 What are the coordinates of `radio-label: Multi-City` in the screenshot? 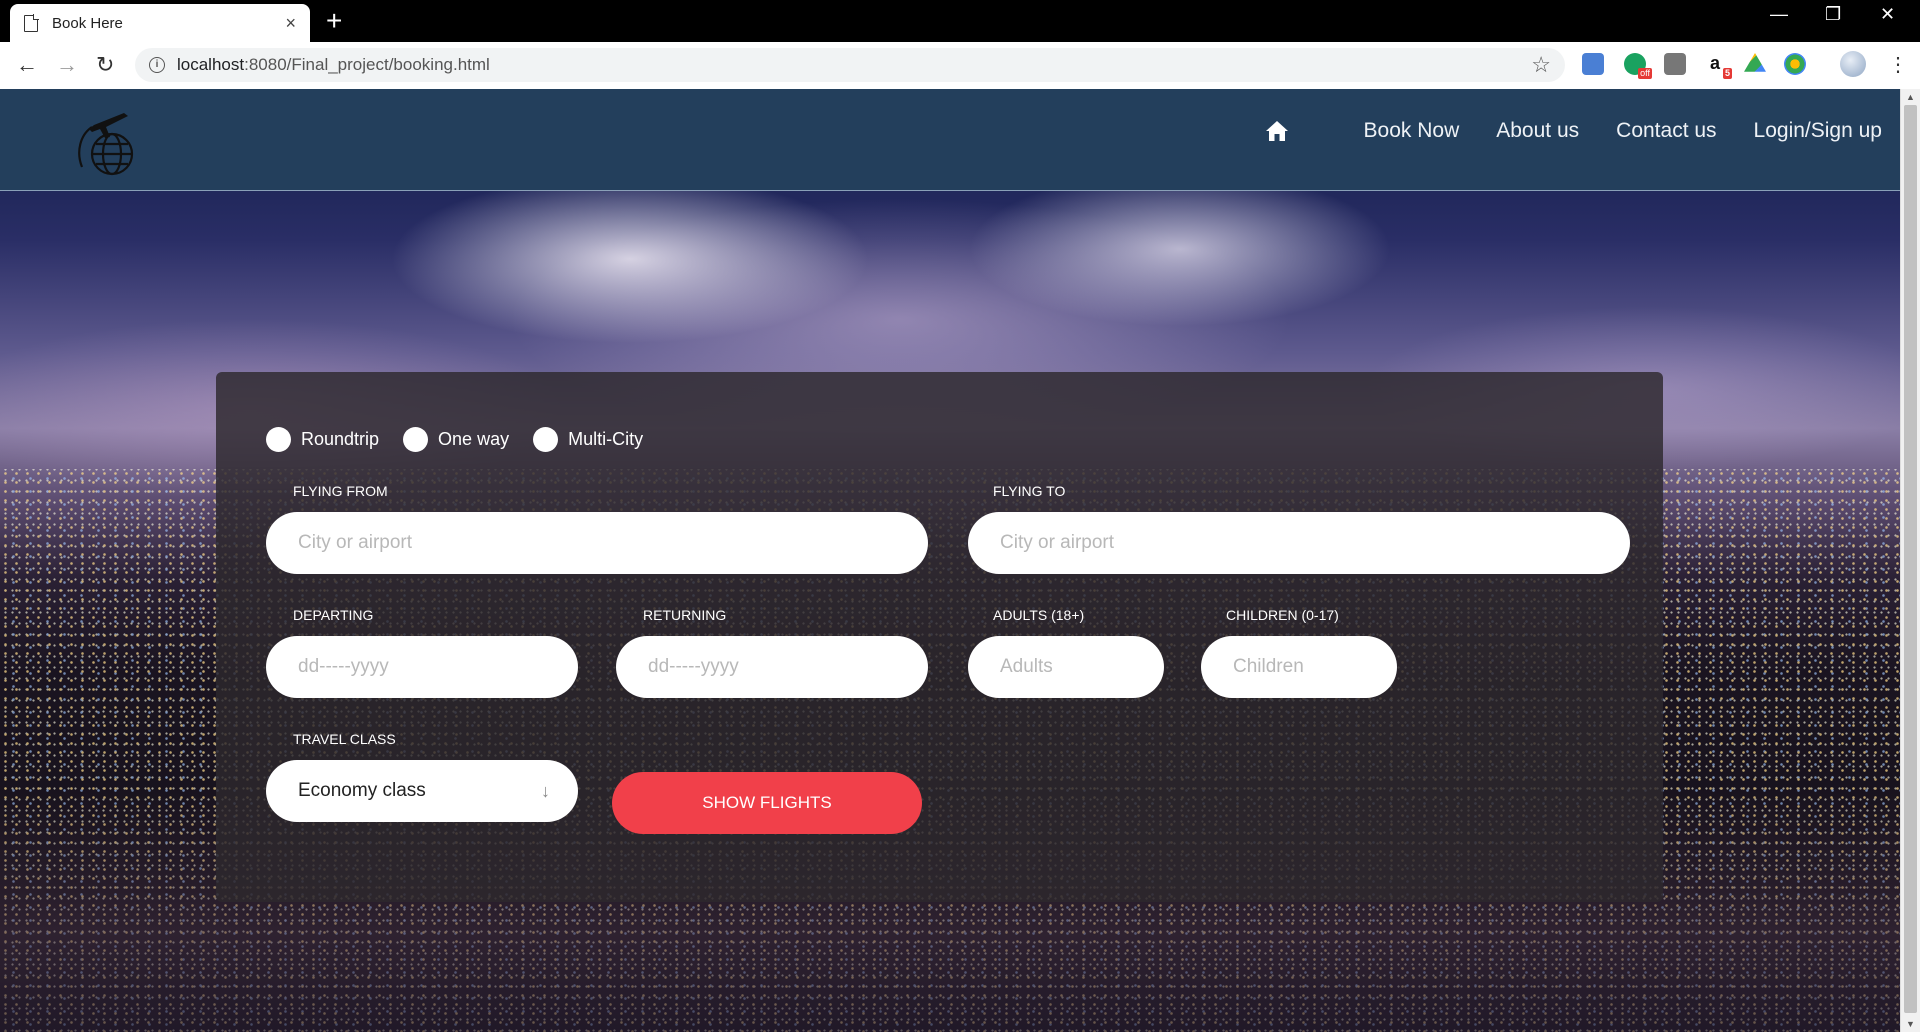 It's located at (606, 439).